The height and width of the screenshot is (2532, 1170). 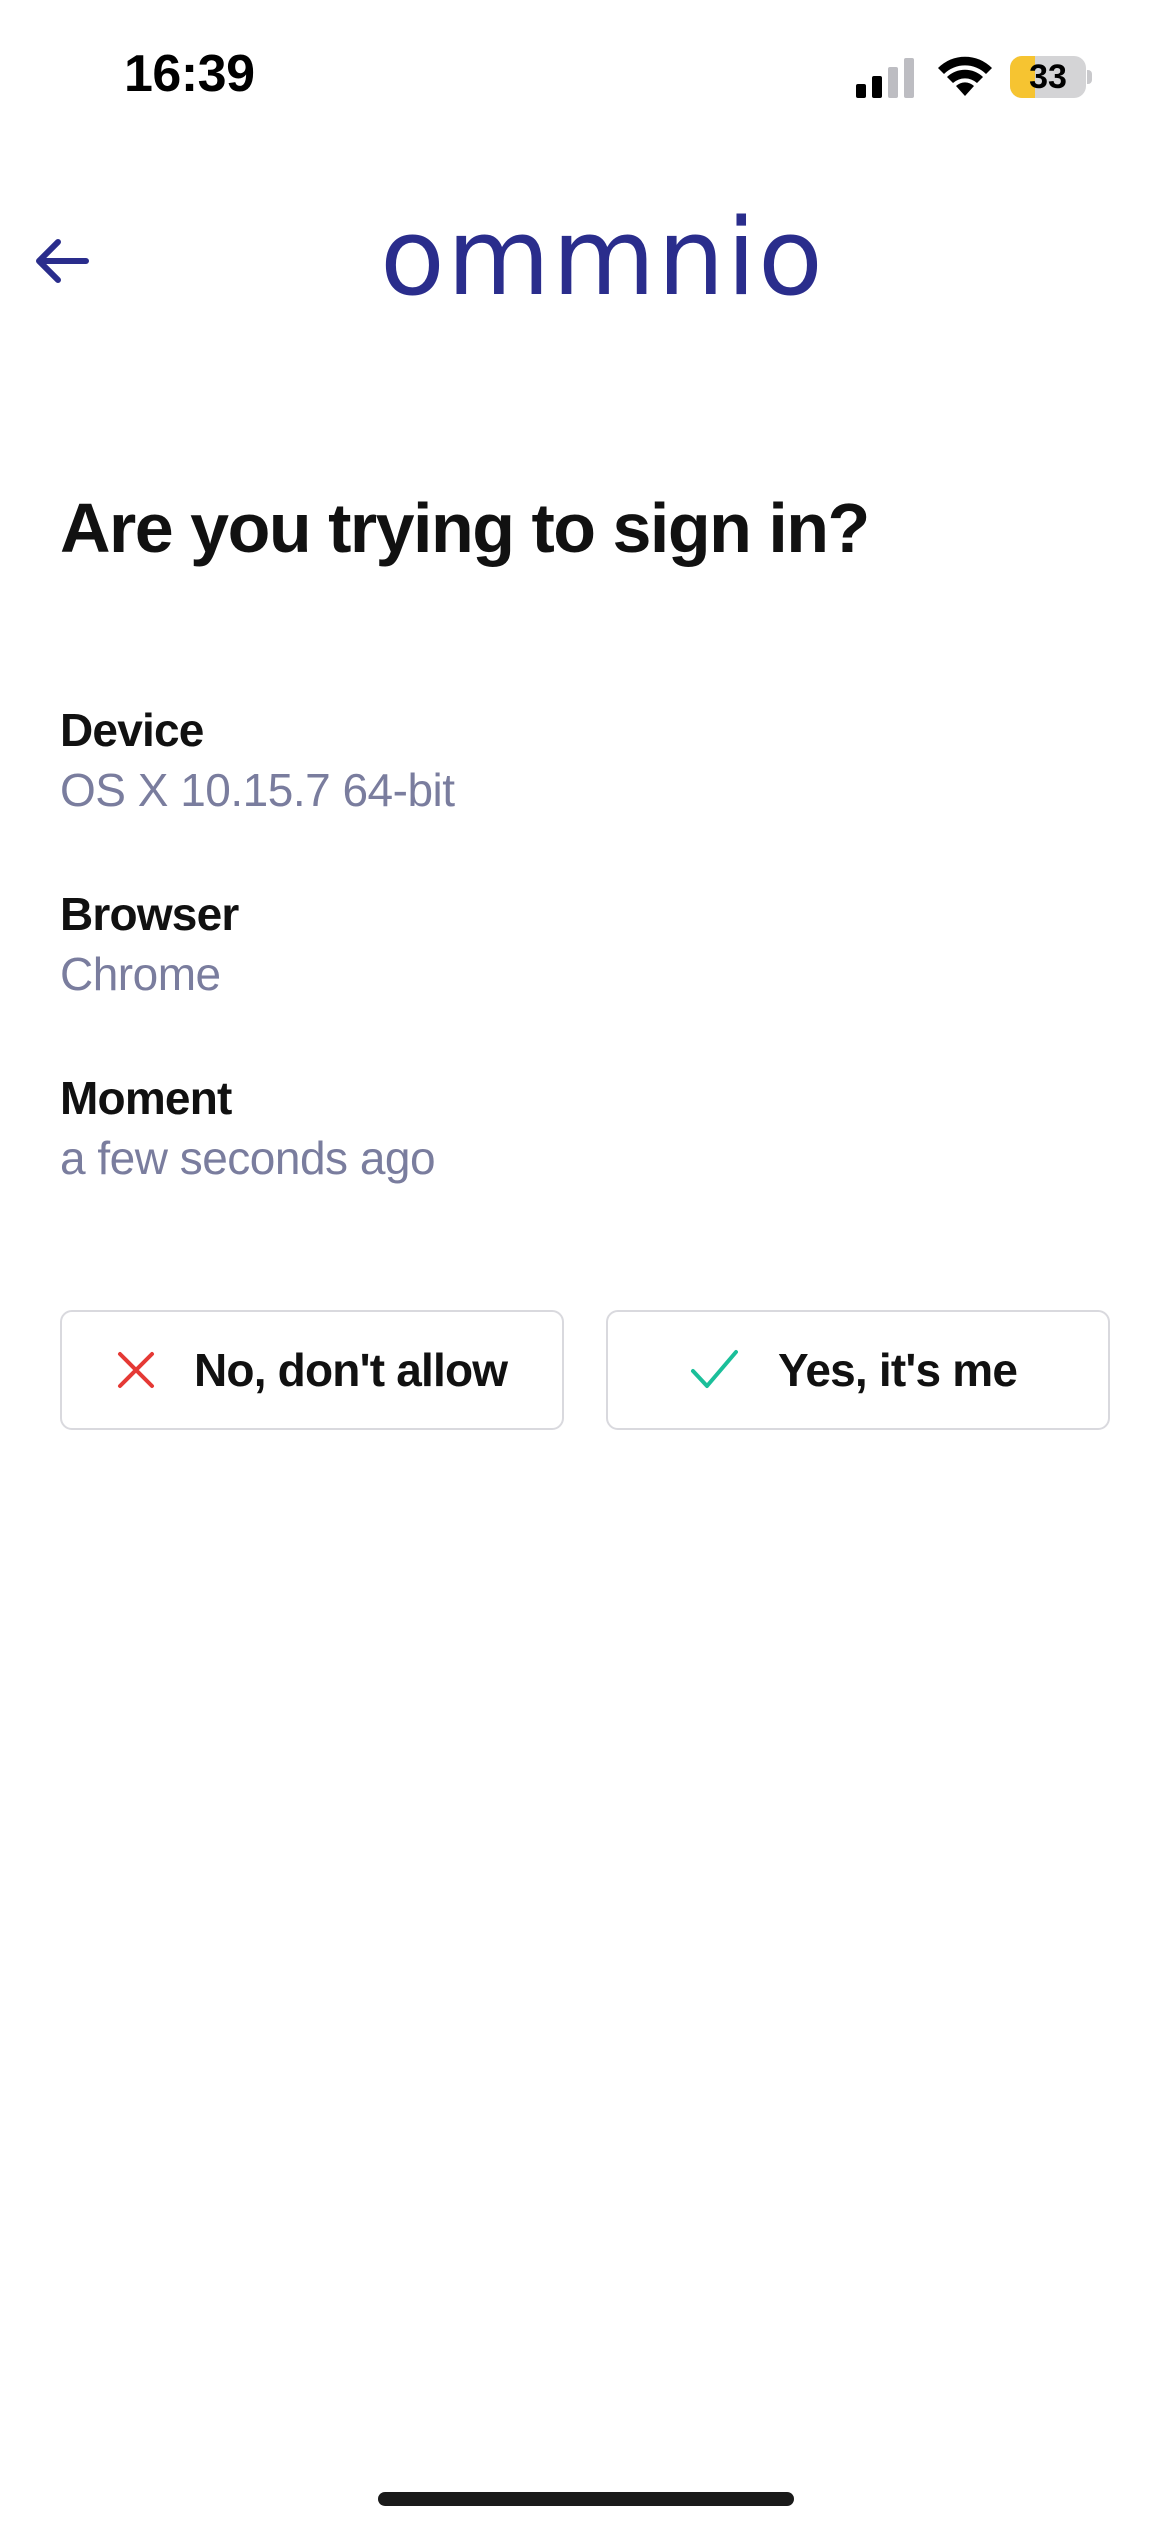 What do you see at coordinates (714, 1369) in the screenshot?
I see `checkmark-icon` at bounding box center [714, 1369].